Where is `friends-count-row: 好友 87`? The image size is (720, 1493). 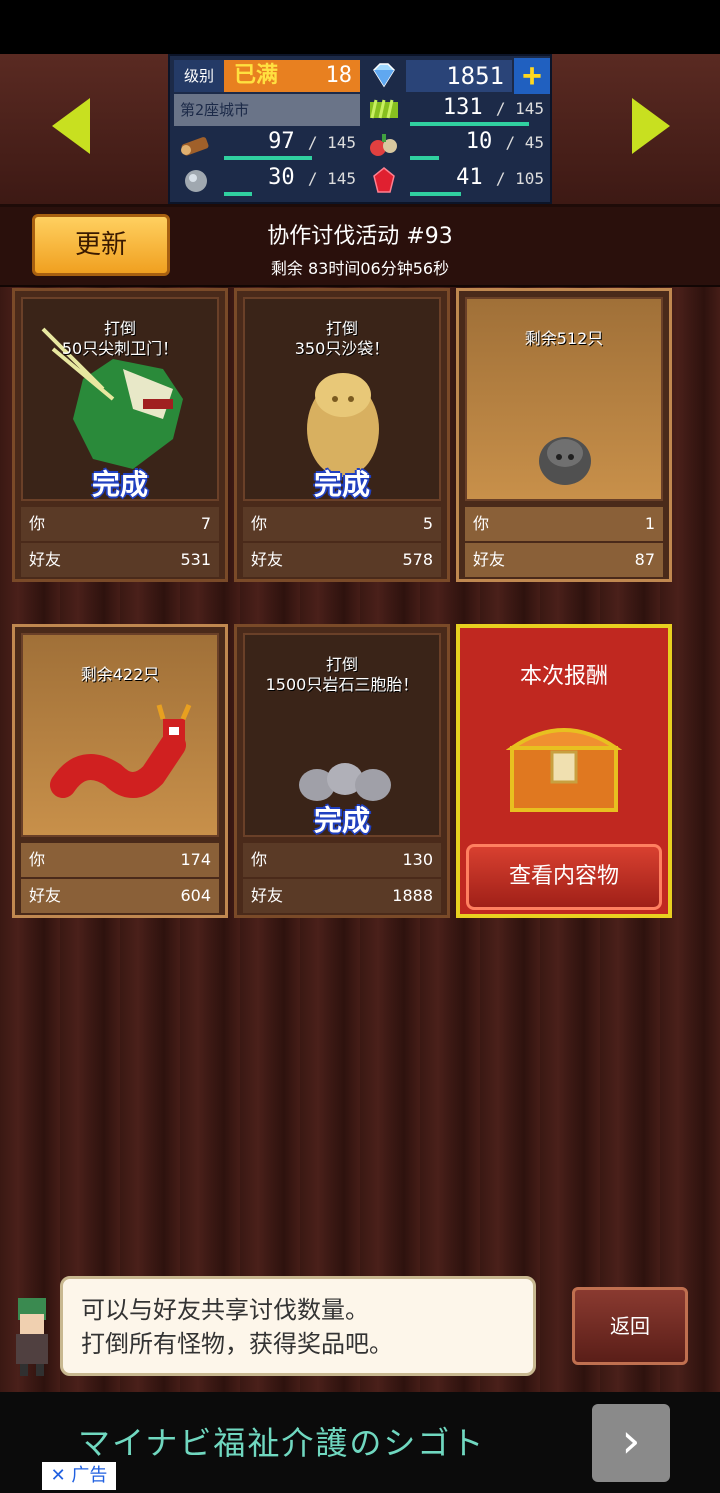
friends-count-row: 好友 87 is located at coordinates (564, 560).